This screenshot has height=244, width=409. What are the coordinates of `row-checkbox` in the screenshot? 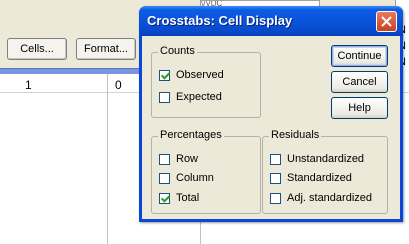 It's located at (164, 159).